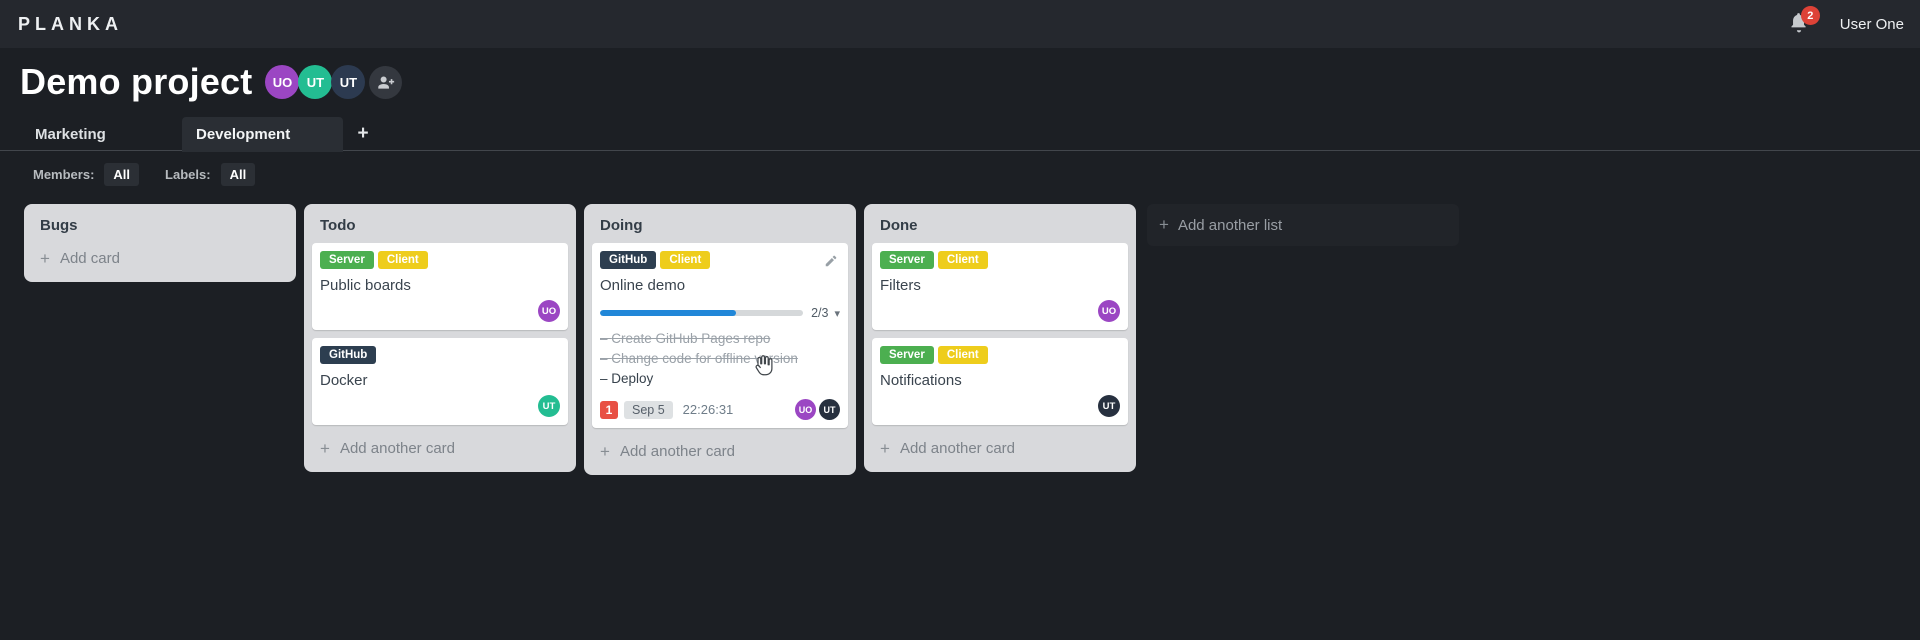 This screenshot has height=640, width=1920. I want to click on card-docker: GitHub Docker UT, so click(440, 381).